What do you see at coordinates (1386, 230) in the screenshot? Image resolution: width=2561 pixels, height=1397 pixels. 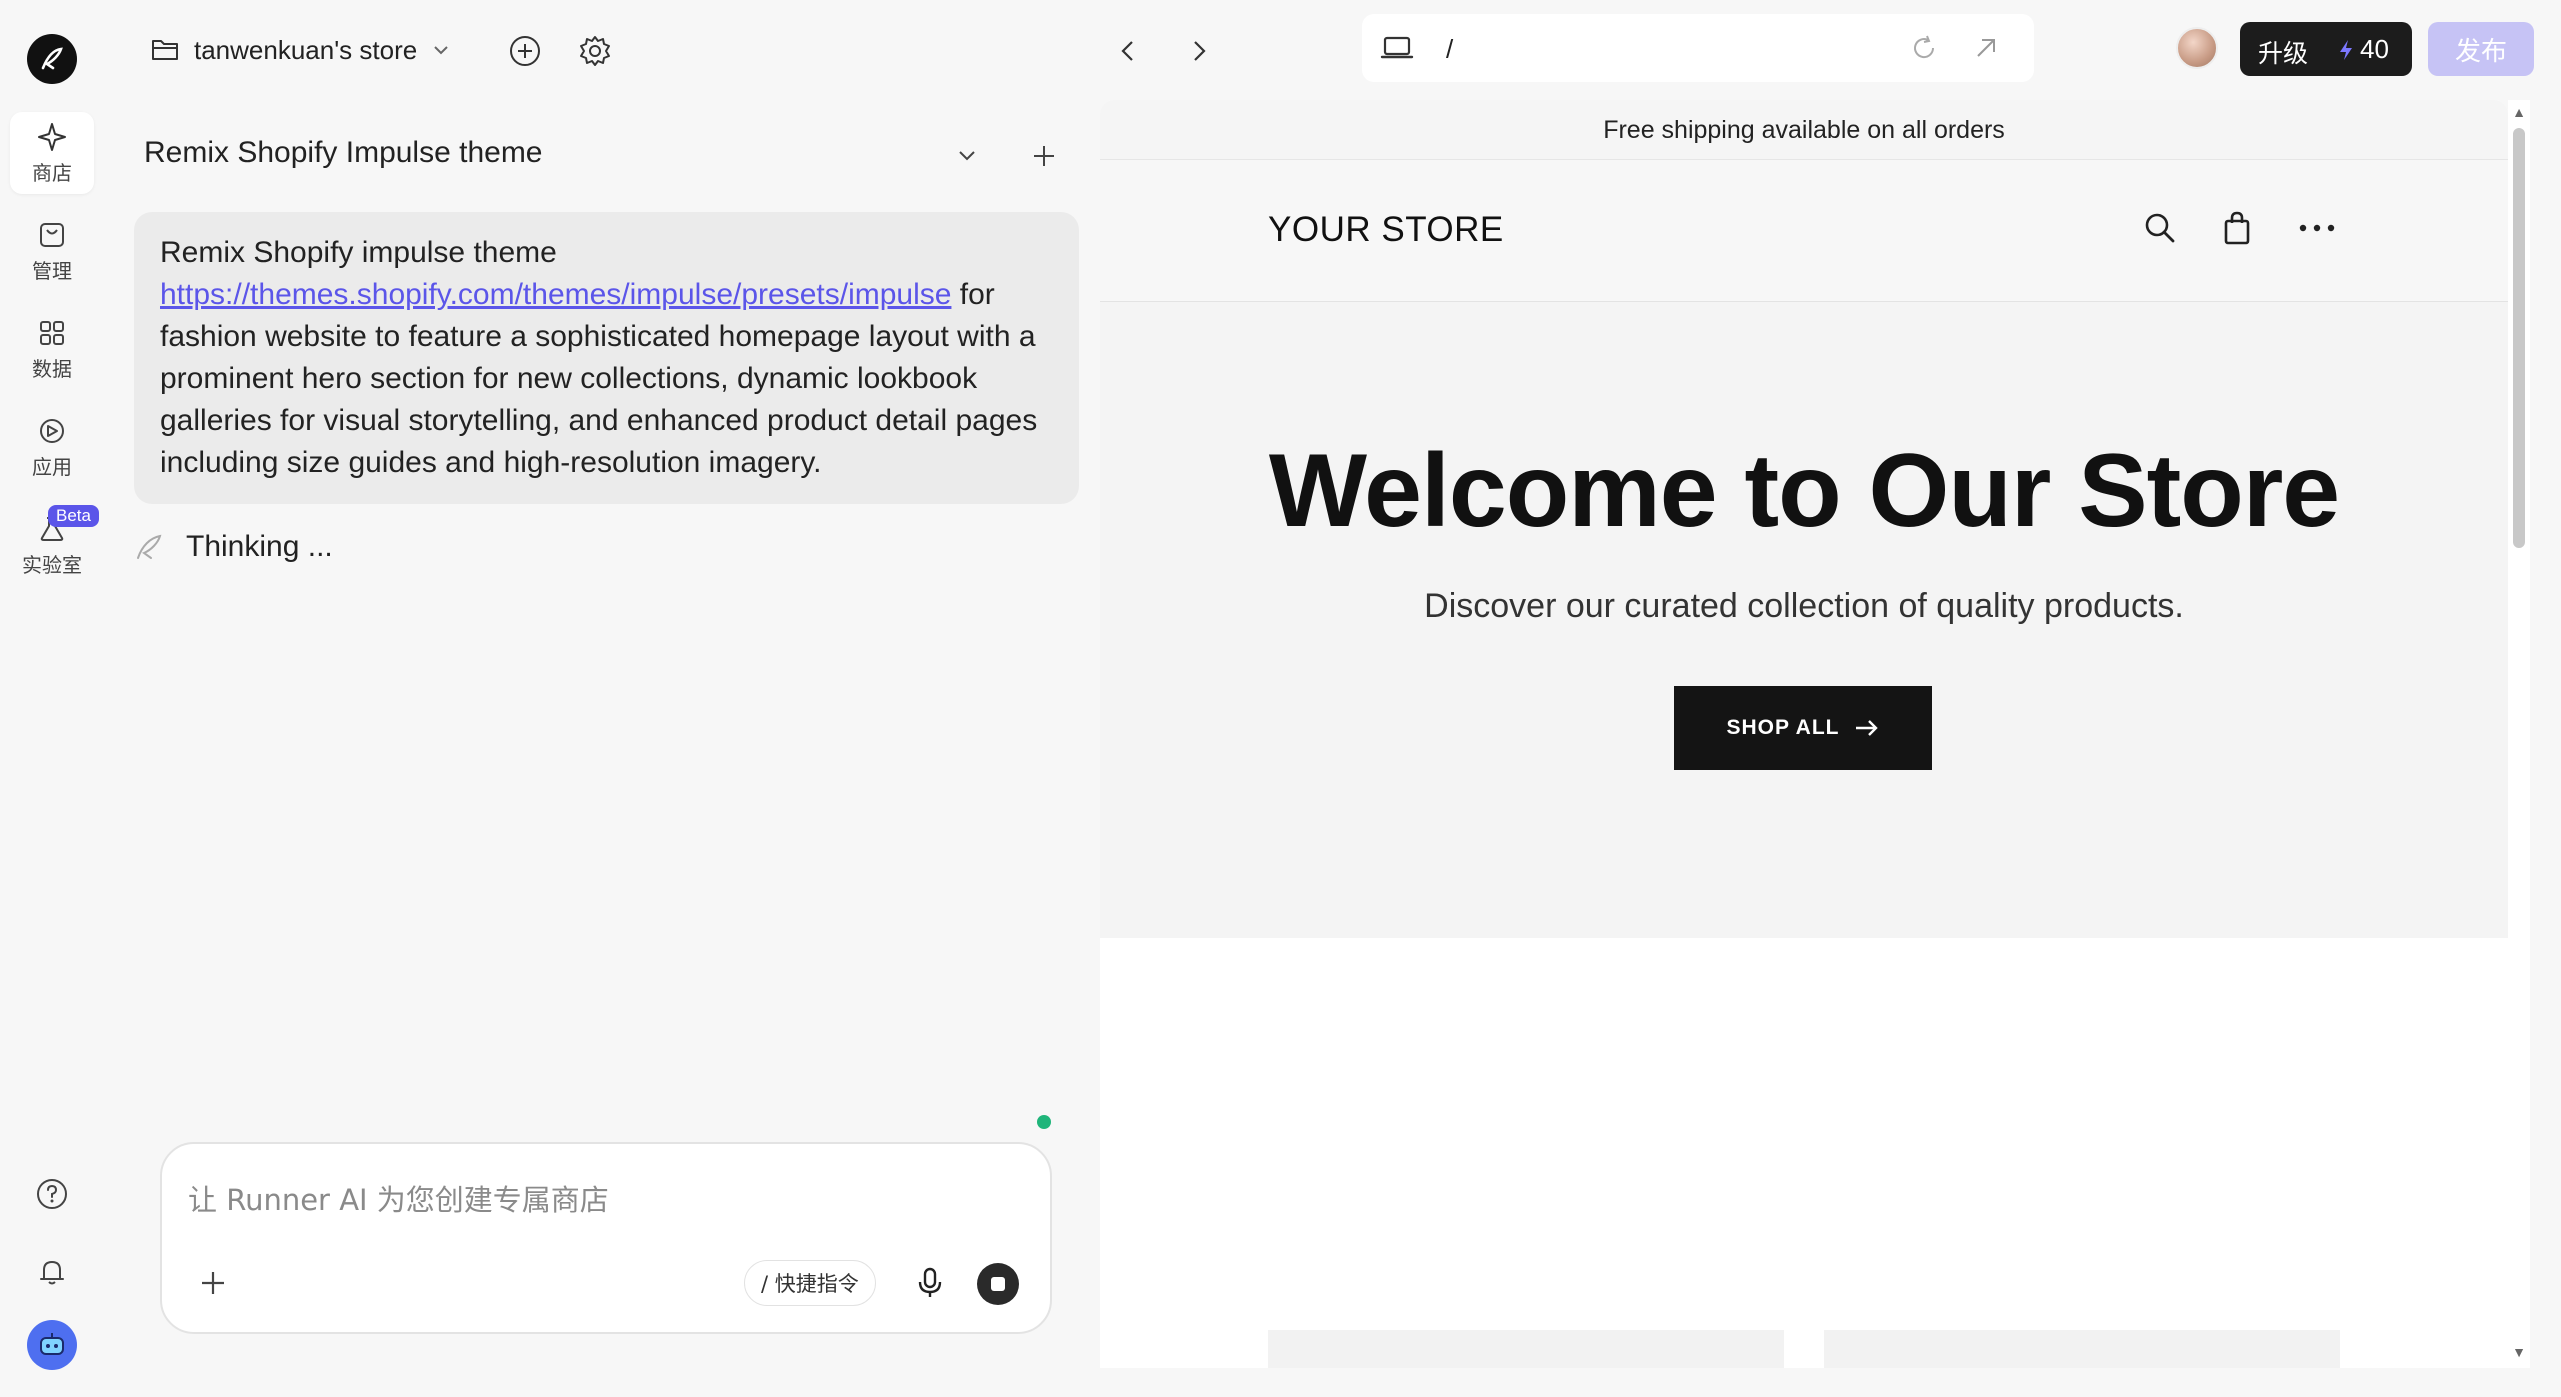 I see `store-logo: YOUR STORE` at bounding box center [1386, 230].